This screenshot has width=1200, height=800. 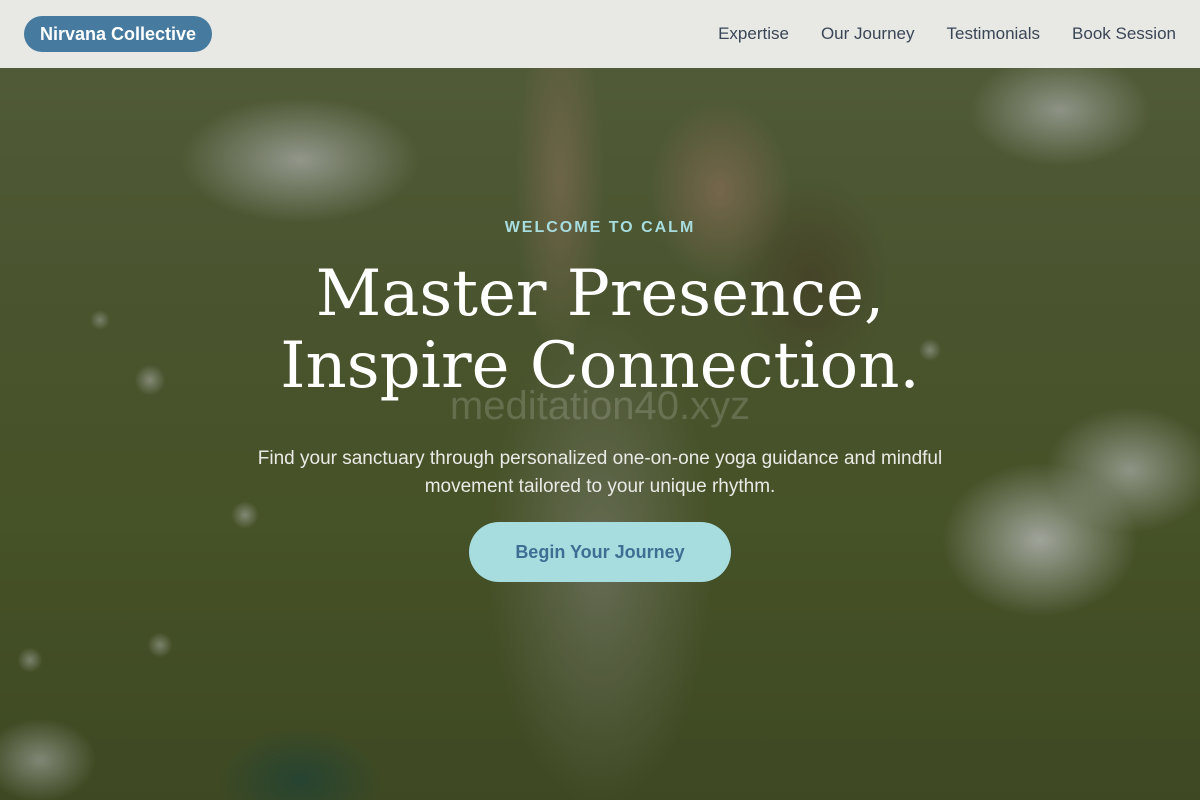 What do you see at coordinates (600, 406) in the screenshot?
I see `watermark-text: meditation40.xyz` at bounding box center [600, 406].